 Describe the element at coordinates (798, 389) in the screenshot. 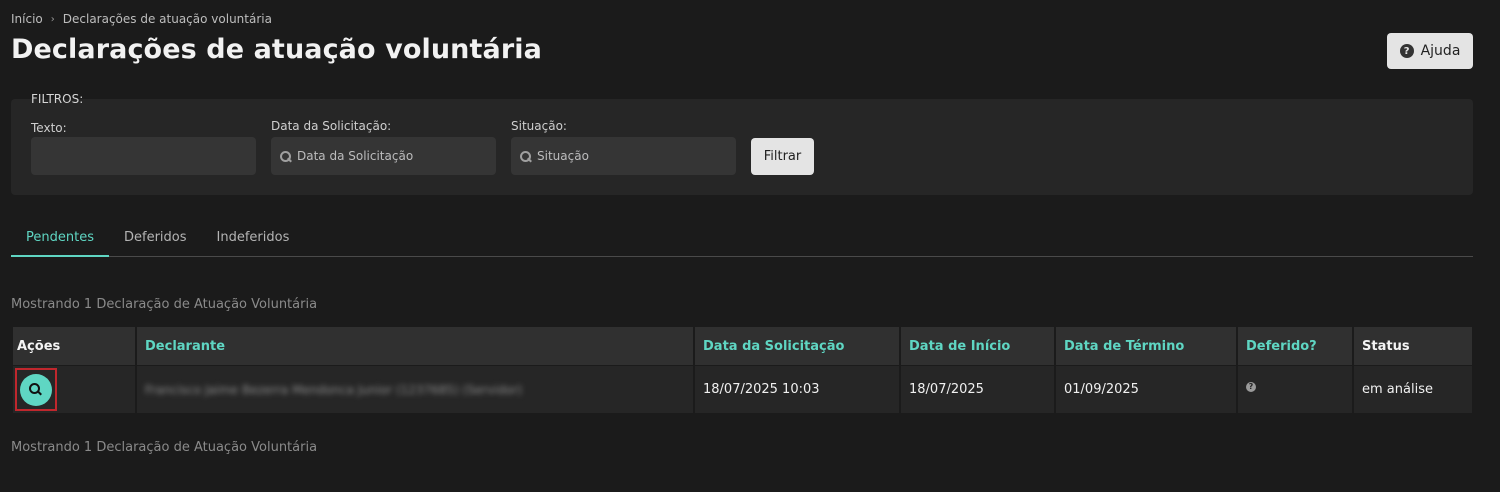

I see `row-data-solicitacao: 18/07/2025 10:03` at that location.